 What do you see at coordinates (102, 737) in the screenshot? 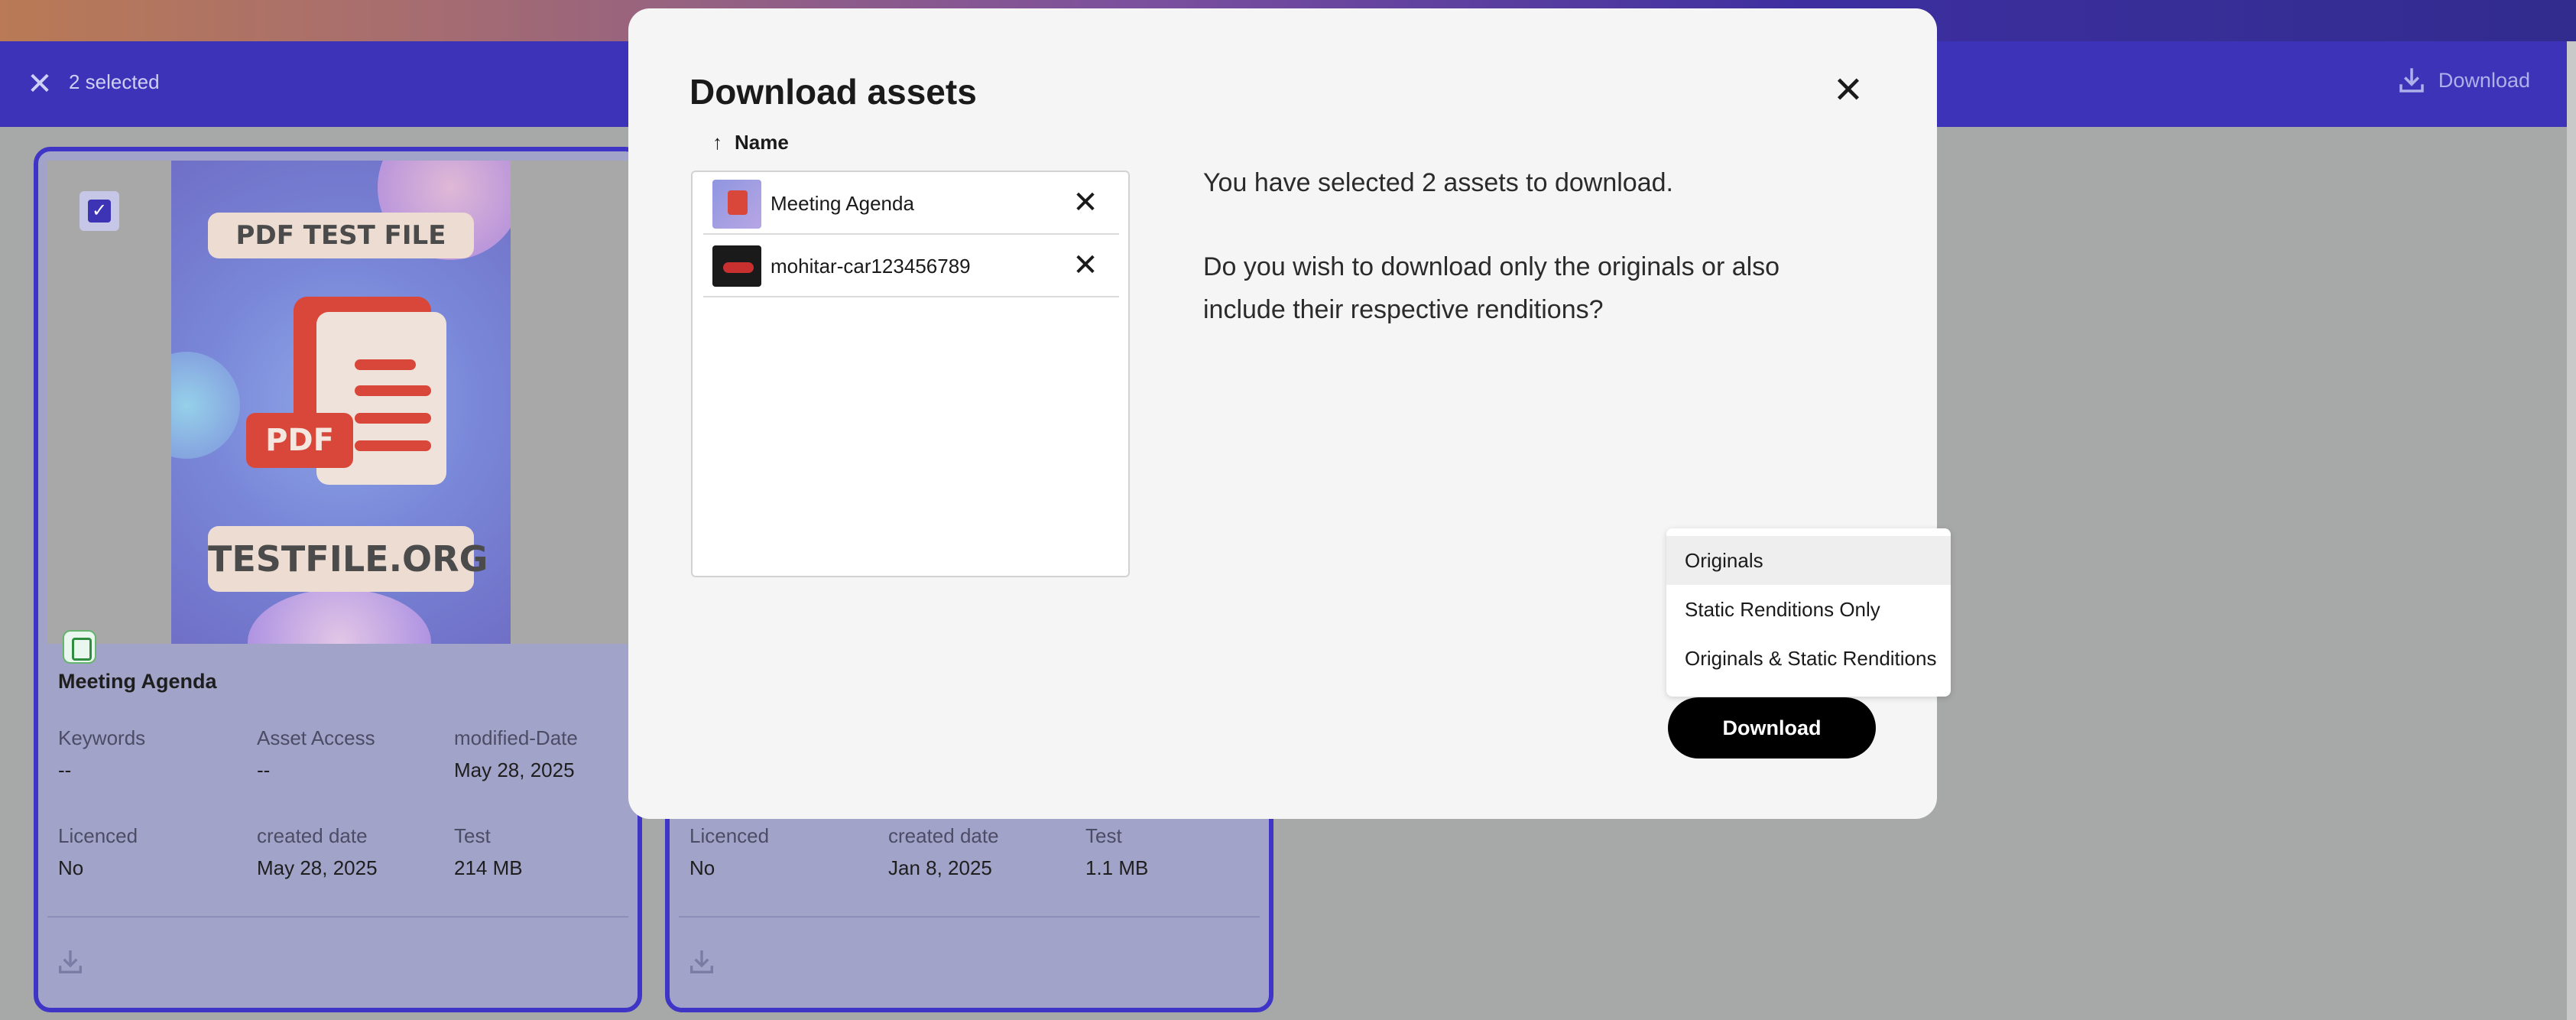
I see `meta-label: Keywords` at bounding box center [102, 737].